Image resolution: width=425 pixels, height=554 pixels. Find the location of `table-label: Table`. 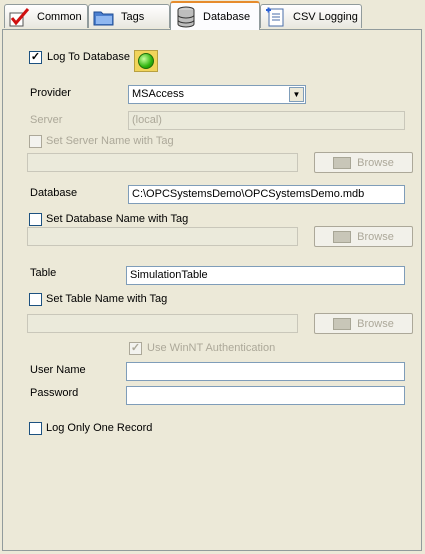

table-label: Table is located at coordinates (43, 273).